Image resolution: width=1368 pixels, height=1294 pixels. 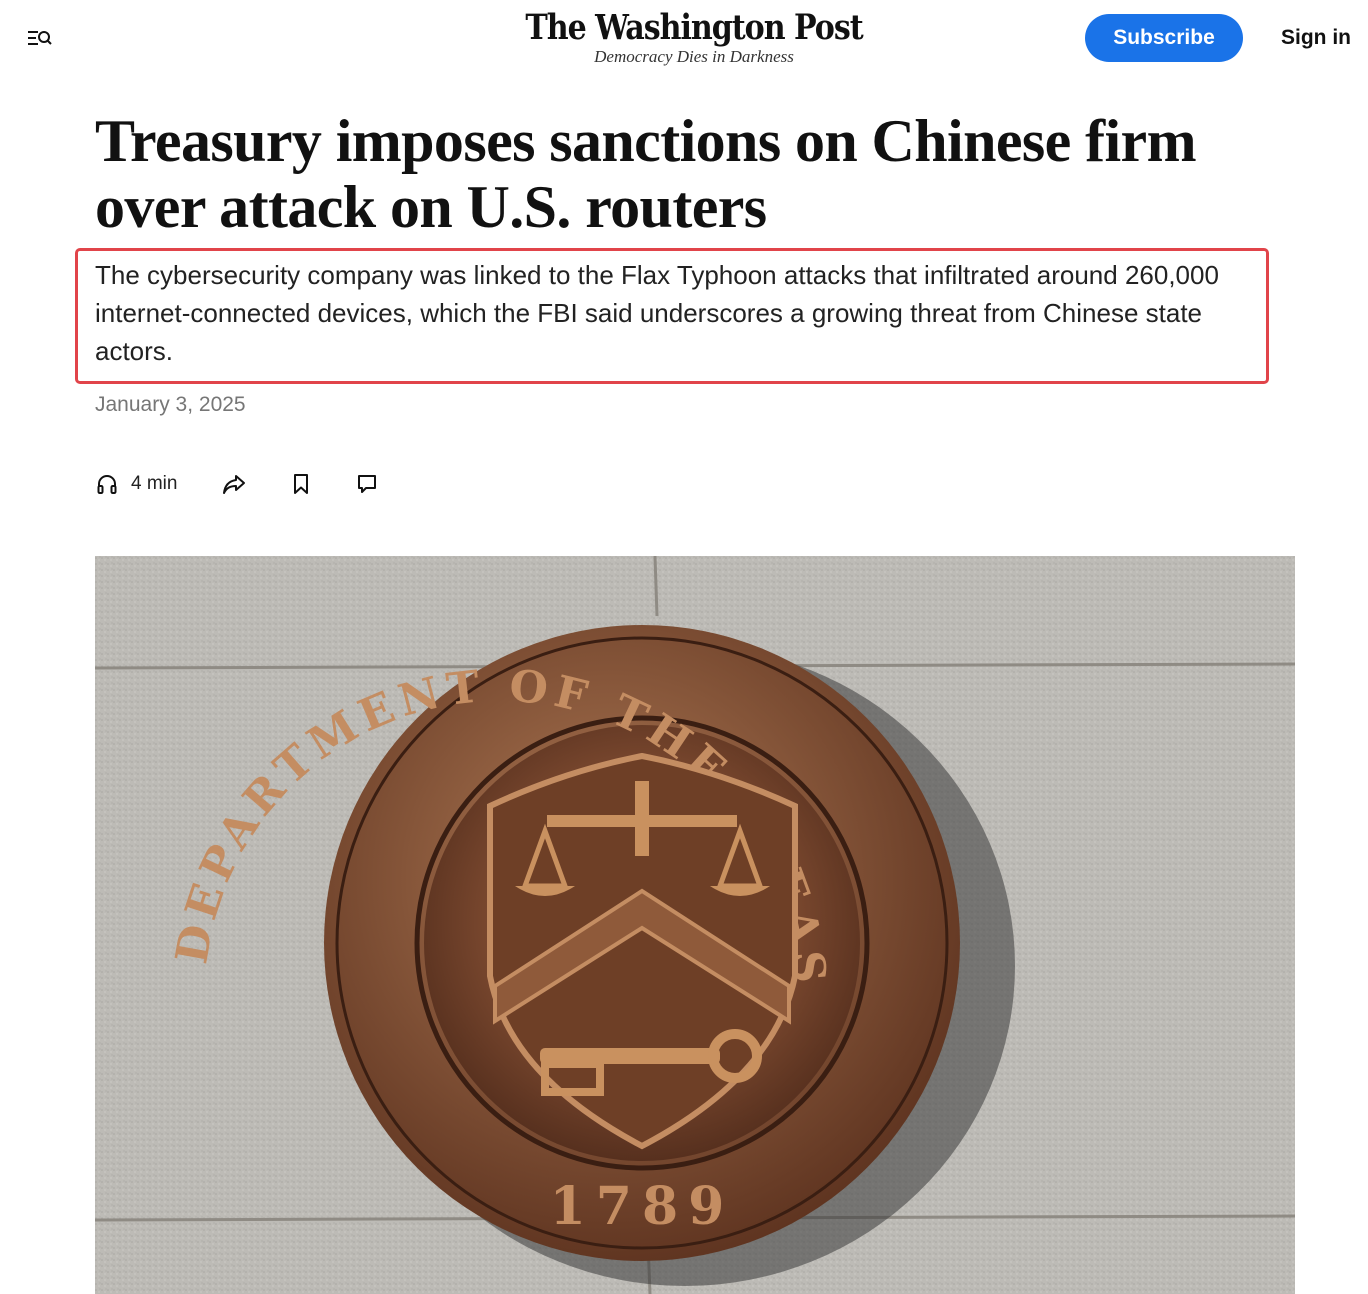 What do you see at coordinates (694, 56) in the screenshot?
I see `site-tagline: Democracy Dies in Darkness` at bounding box center [694, 56].